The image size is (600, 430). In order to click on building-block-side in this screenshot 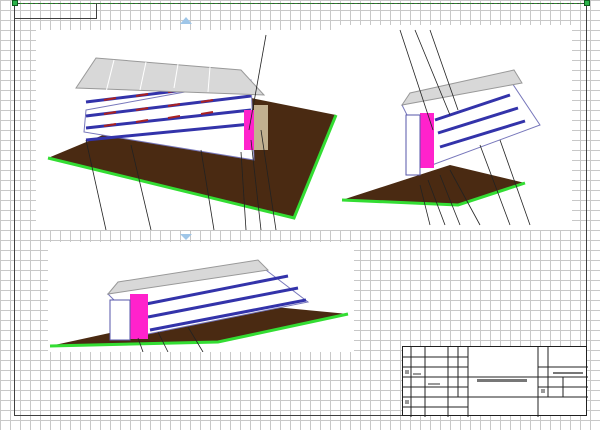, I will do `click(470, 122)`.